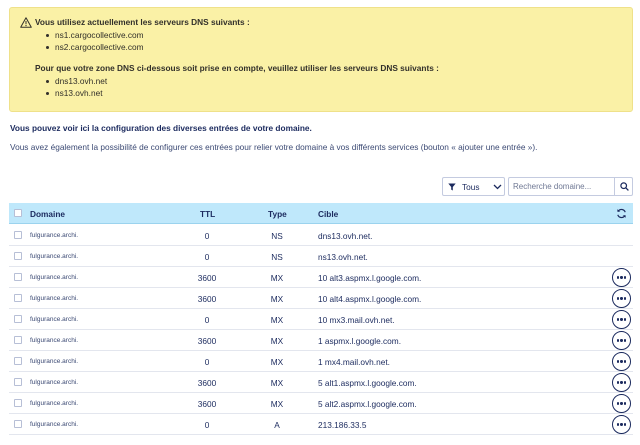 This screenshot has width=640, height=445. What do you see at coordinates (76, 81) in the screenshot?
I see `required-server-item: dns13.ovh.net` at bounding box center [76, 81].